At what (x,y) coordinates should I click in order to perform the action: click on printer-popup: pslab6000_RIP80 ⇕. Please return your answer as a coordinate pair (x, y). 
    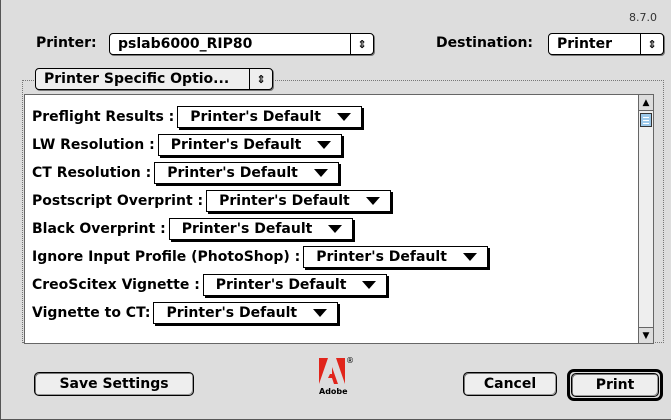
    Looking at the image, I should click on (241, 44).